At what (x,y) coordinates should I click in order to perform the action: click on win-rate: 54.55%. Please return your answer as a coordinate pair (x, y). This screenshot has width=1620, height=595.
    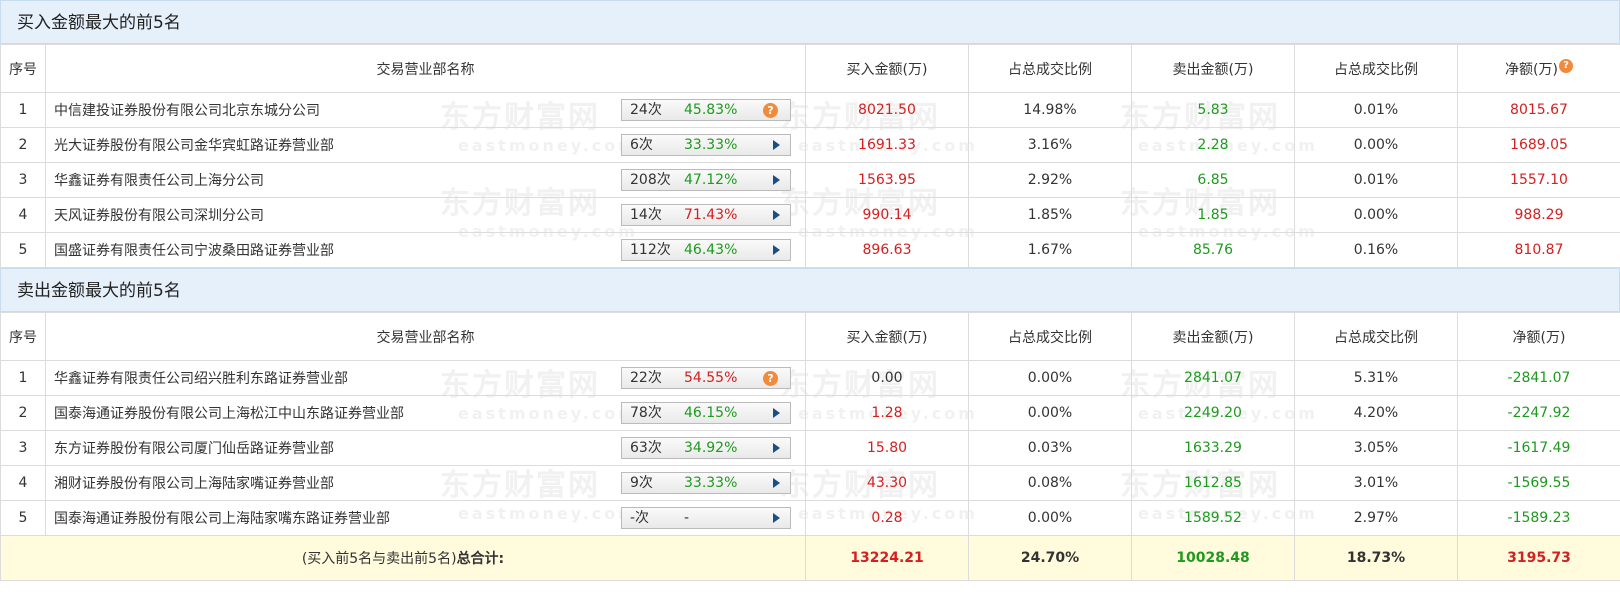
    Looking at the image, I should click on (711, 378).